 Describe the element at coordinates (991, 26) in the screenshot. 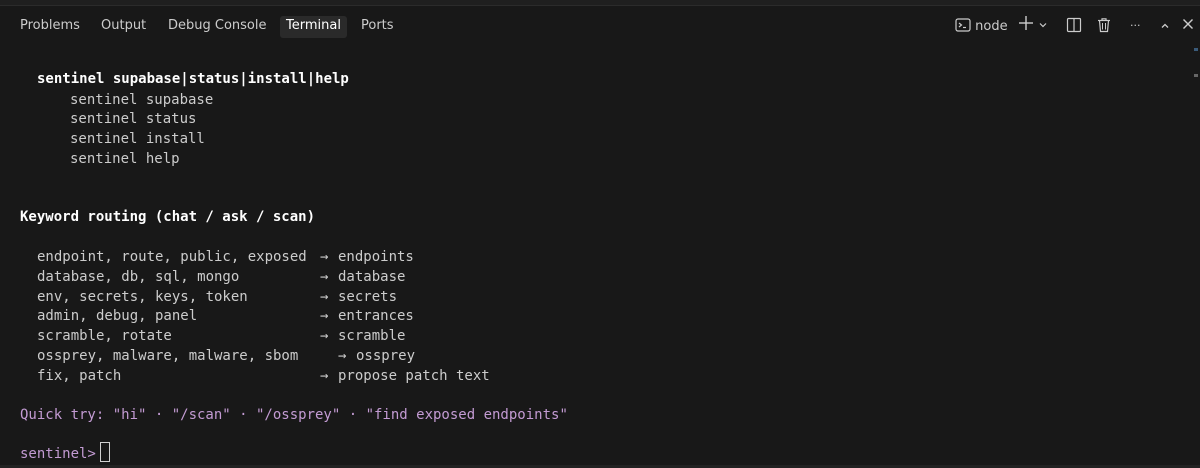

I see `terminal-name-label: node` at that location.